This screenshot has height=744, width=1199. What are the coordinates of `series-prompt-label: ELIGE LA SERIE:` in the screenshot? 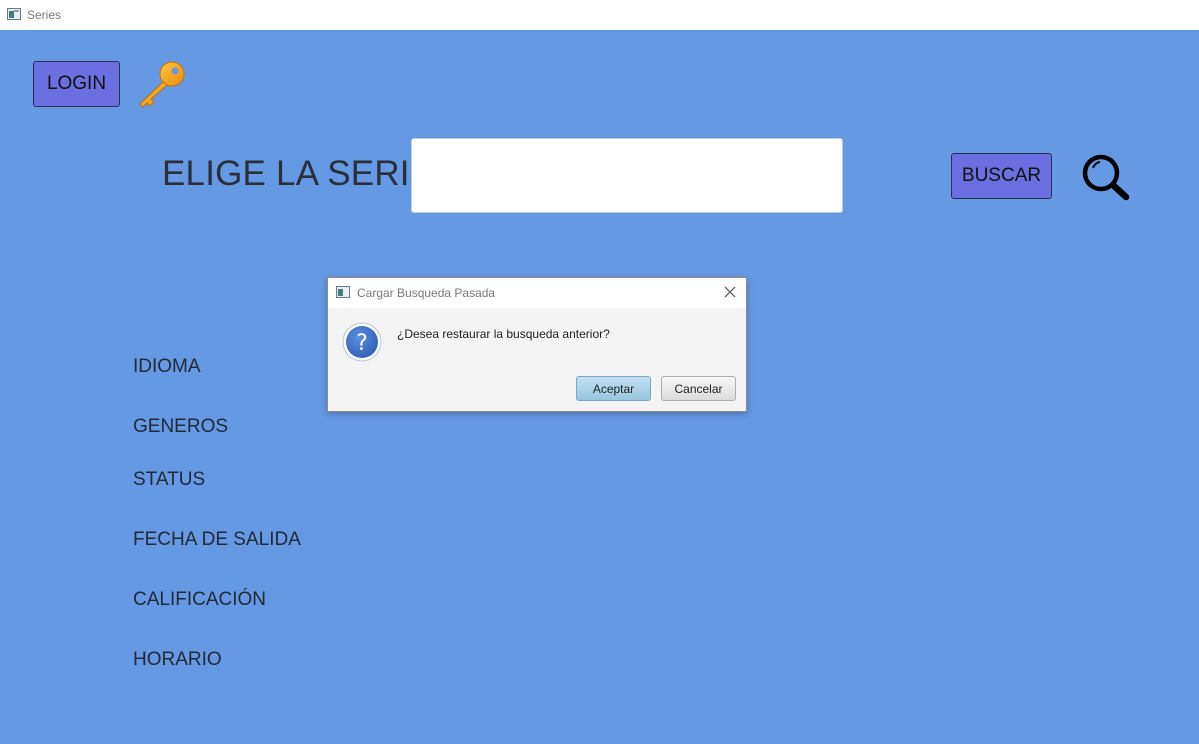 It's located at (303, 173).